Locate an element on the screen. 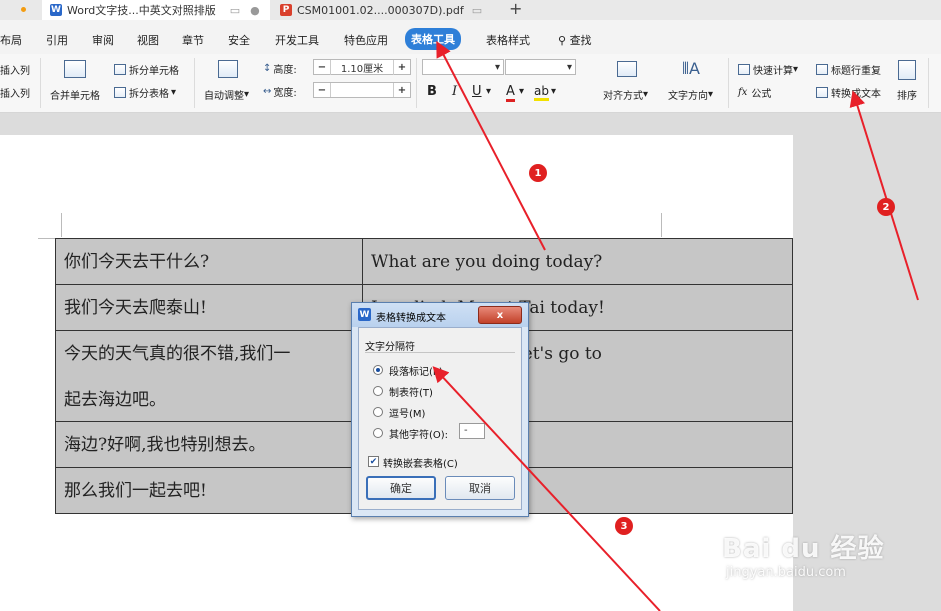 This screenshot has height=611, width=941. step-marker-2: 2 is located at coordinates (886, 207).